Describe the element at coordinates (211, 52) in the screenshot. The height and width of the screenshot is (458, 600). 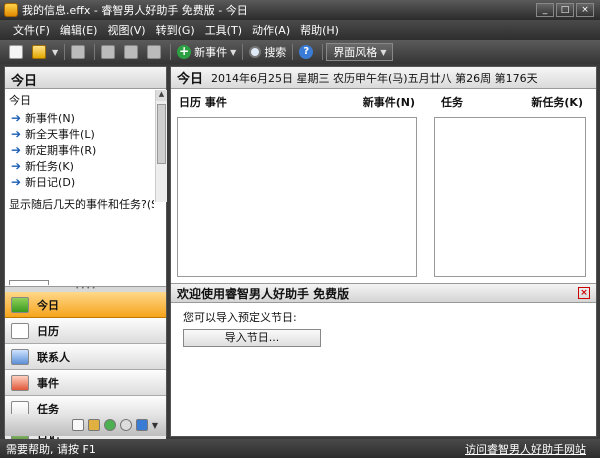
I see `new-event-label: 新事件` at that location.